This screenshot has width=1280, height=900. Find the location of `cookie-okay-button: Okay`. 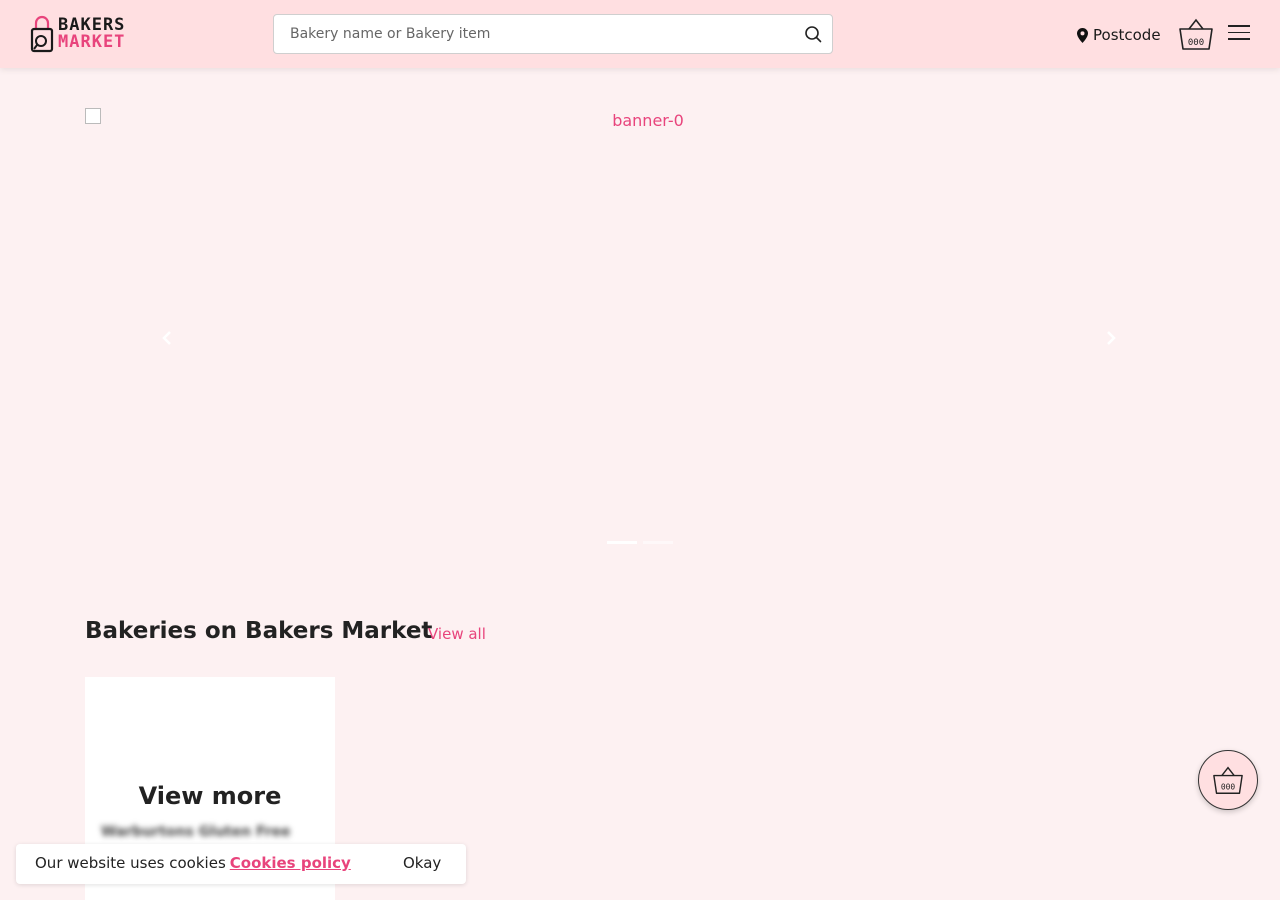

cookie-okay-button: Okay is located at coordinates (422, 863).